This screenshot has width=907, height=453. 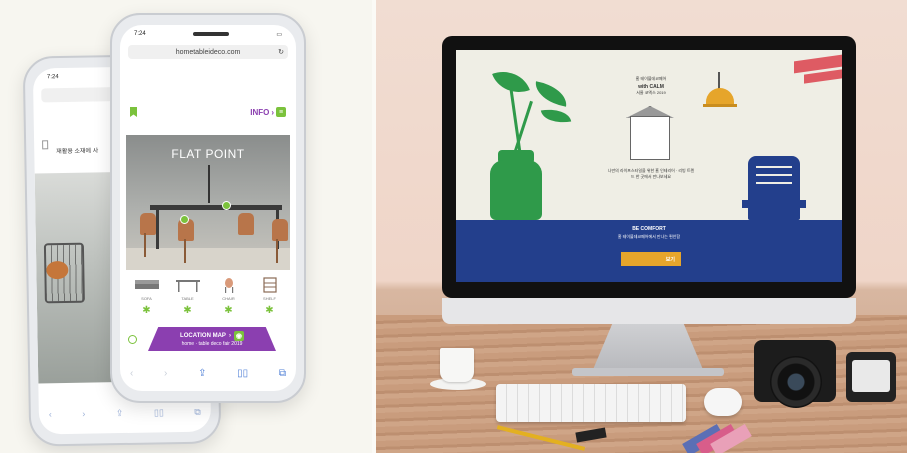 I want to click on sofa-icon, so click(x=146, y=284).